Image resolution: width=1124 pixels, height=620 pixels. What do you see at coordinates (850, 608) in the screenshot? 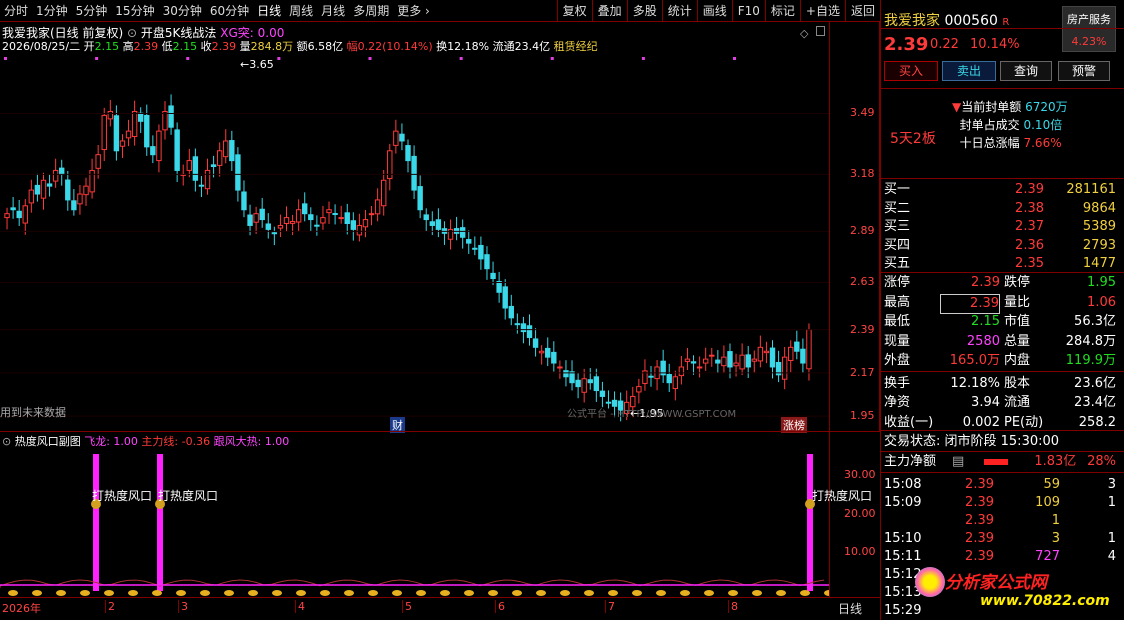
I see `period-label: 日线` at bounding box center [850, 608].